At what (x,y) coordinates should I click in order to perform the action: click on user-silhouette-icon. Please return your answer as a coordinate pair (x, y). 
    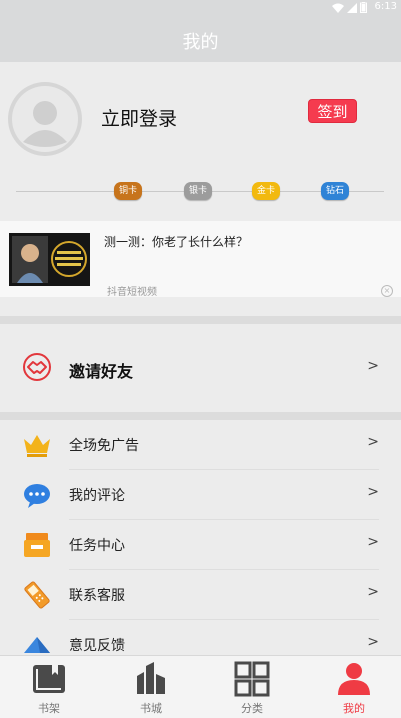
    Looking at the image, I should click on (45, 119).